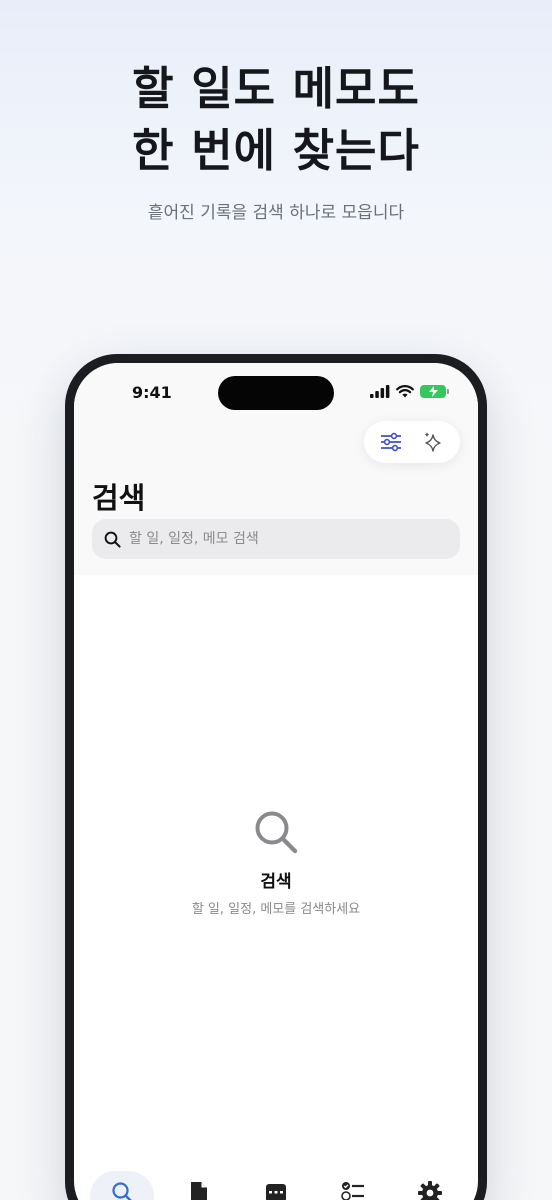 Image resolution: width=552 pixels, height=1200 pixels. What do you see at coordinates (276, 832) in the screenshot?
I see `magnifier-icon` at bounding box center [276, 832].